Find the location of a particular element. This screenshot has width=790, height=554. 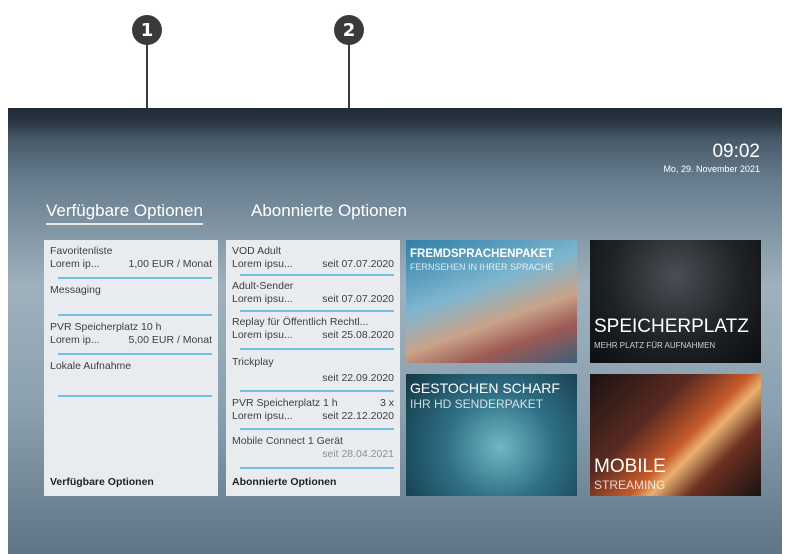

tile-subtitle: IHR HD SENDERPAKET is located at coordinates (477, 404).